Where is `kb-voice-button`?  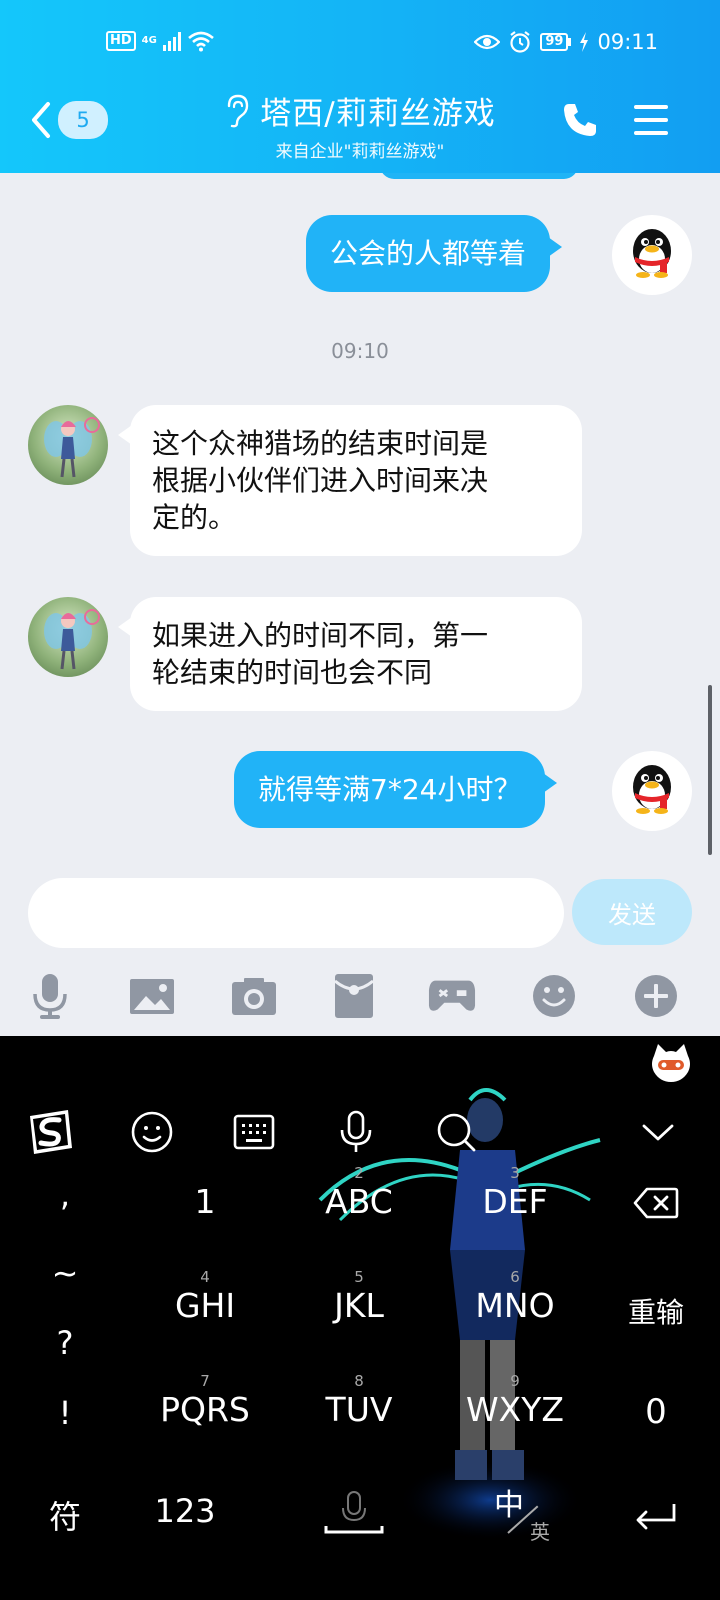 kb-voice-button is located at coordinates (356, 1132).